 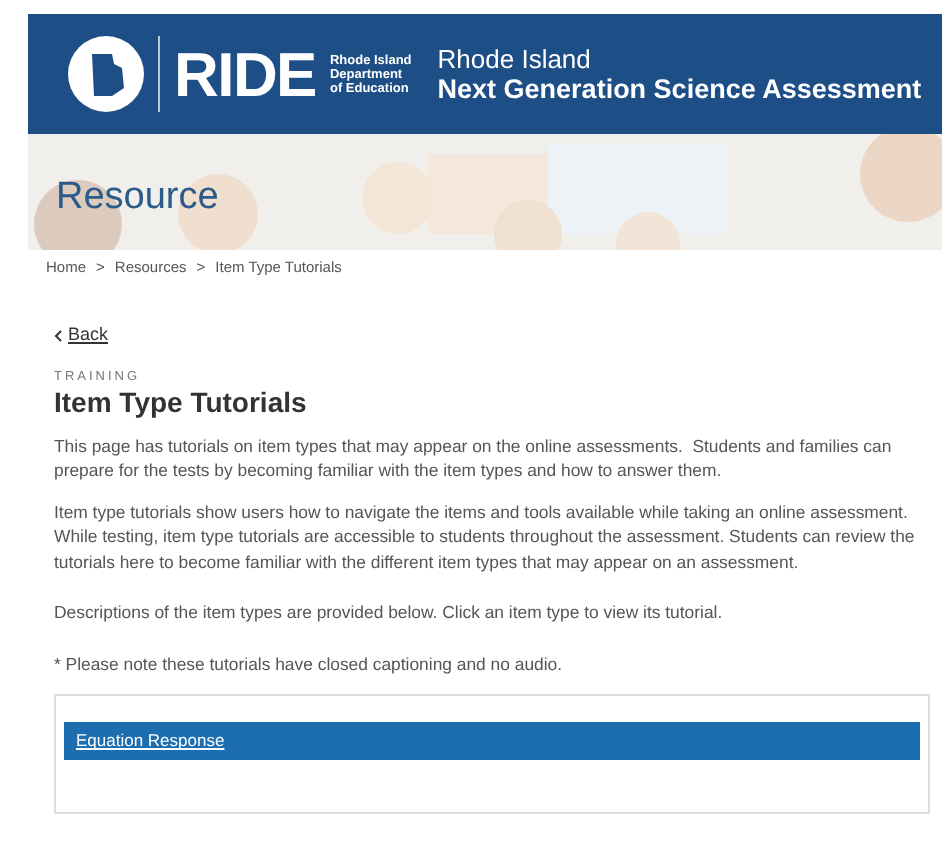 I want to click on site-title: Rhode Island, so click(x=515, y=58).